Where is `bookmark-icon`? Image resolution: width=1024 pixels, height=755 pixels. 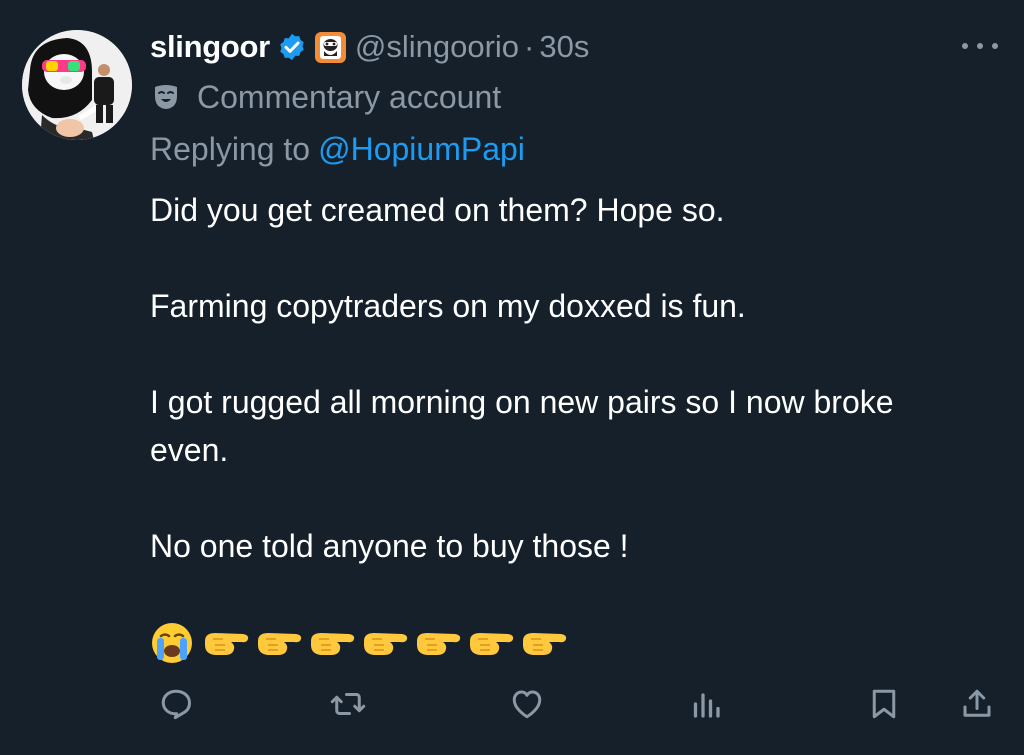 bookmark-icon is located at coordinates (884, 704).